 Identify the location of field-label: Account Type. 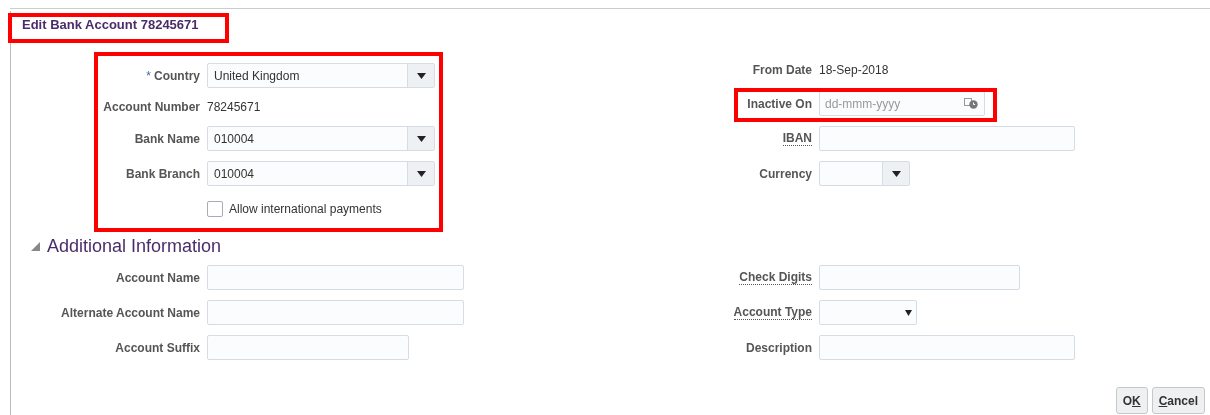
(772, 312).